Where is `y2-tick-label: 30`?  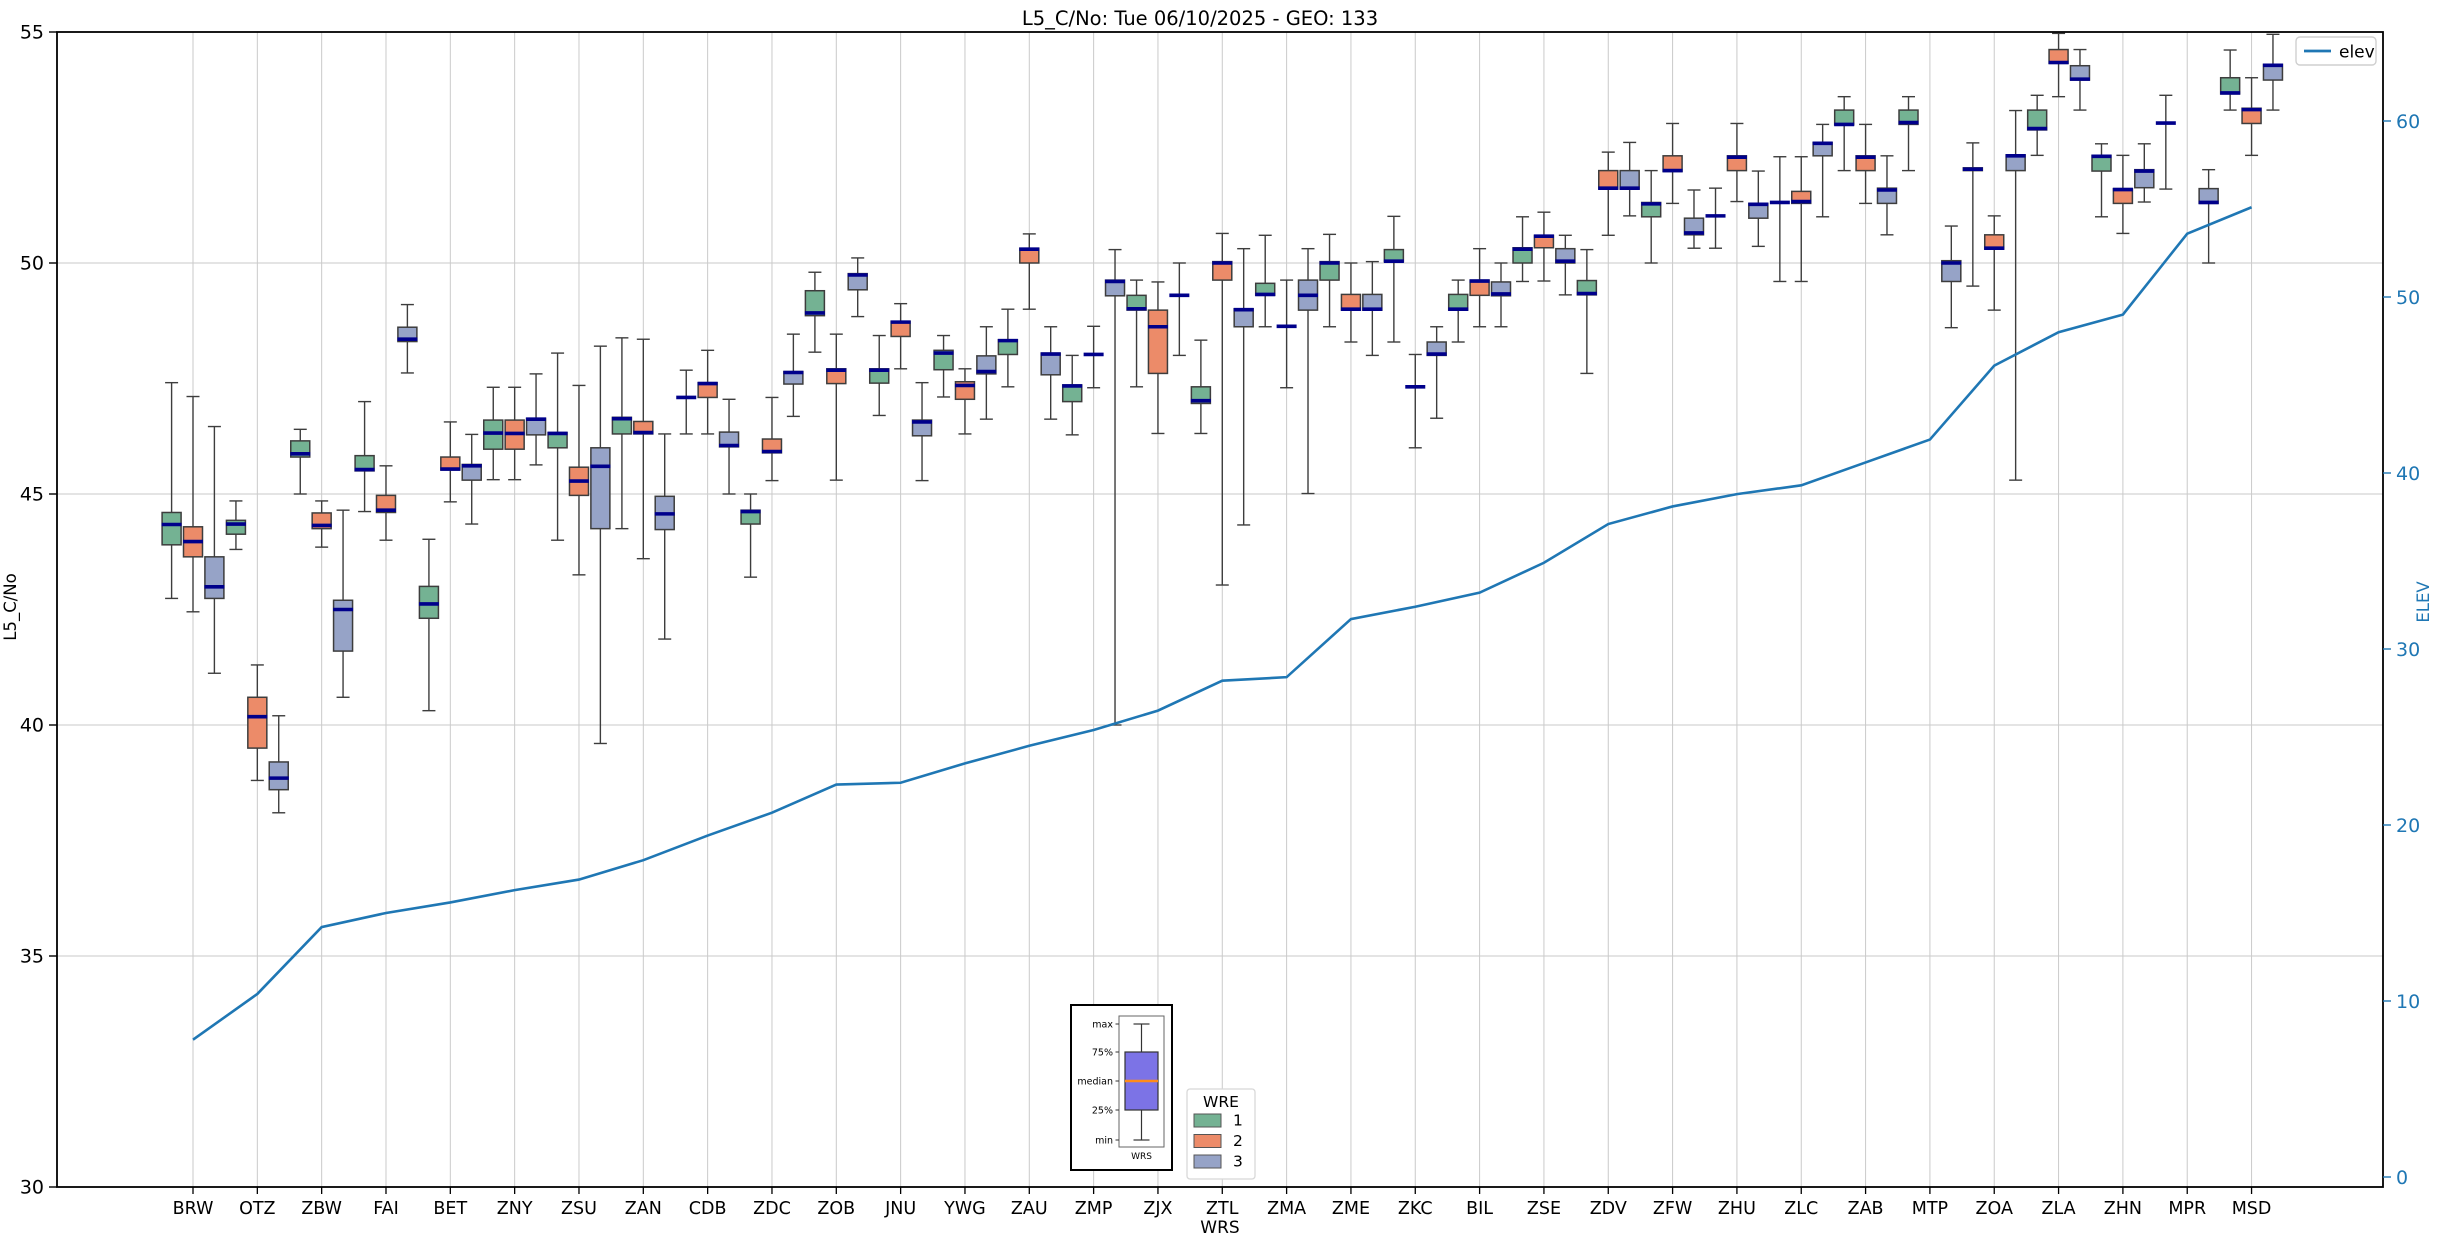
y2-tick-label: 30 is located at coordinates (2408, 650).